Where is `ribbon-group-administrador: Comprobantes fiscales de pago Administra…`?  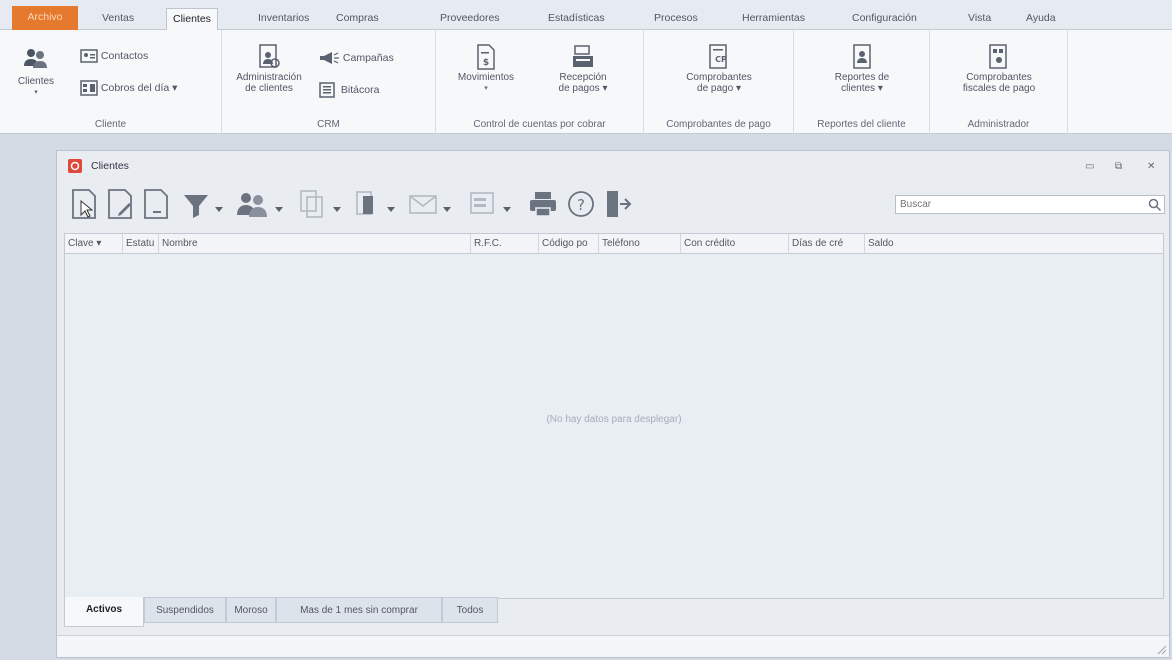
ribbon-group-administrador: Comprobantes fiscales de pago Administra… is located at coordinates (999, 82).